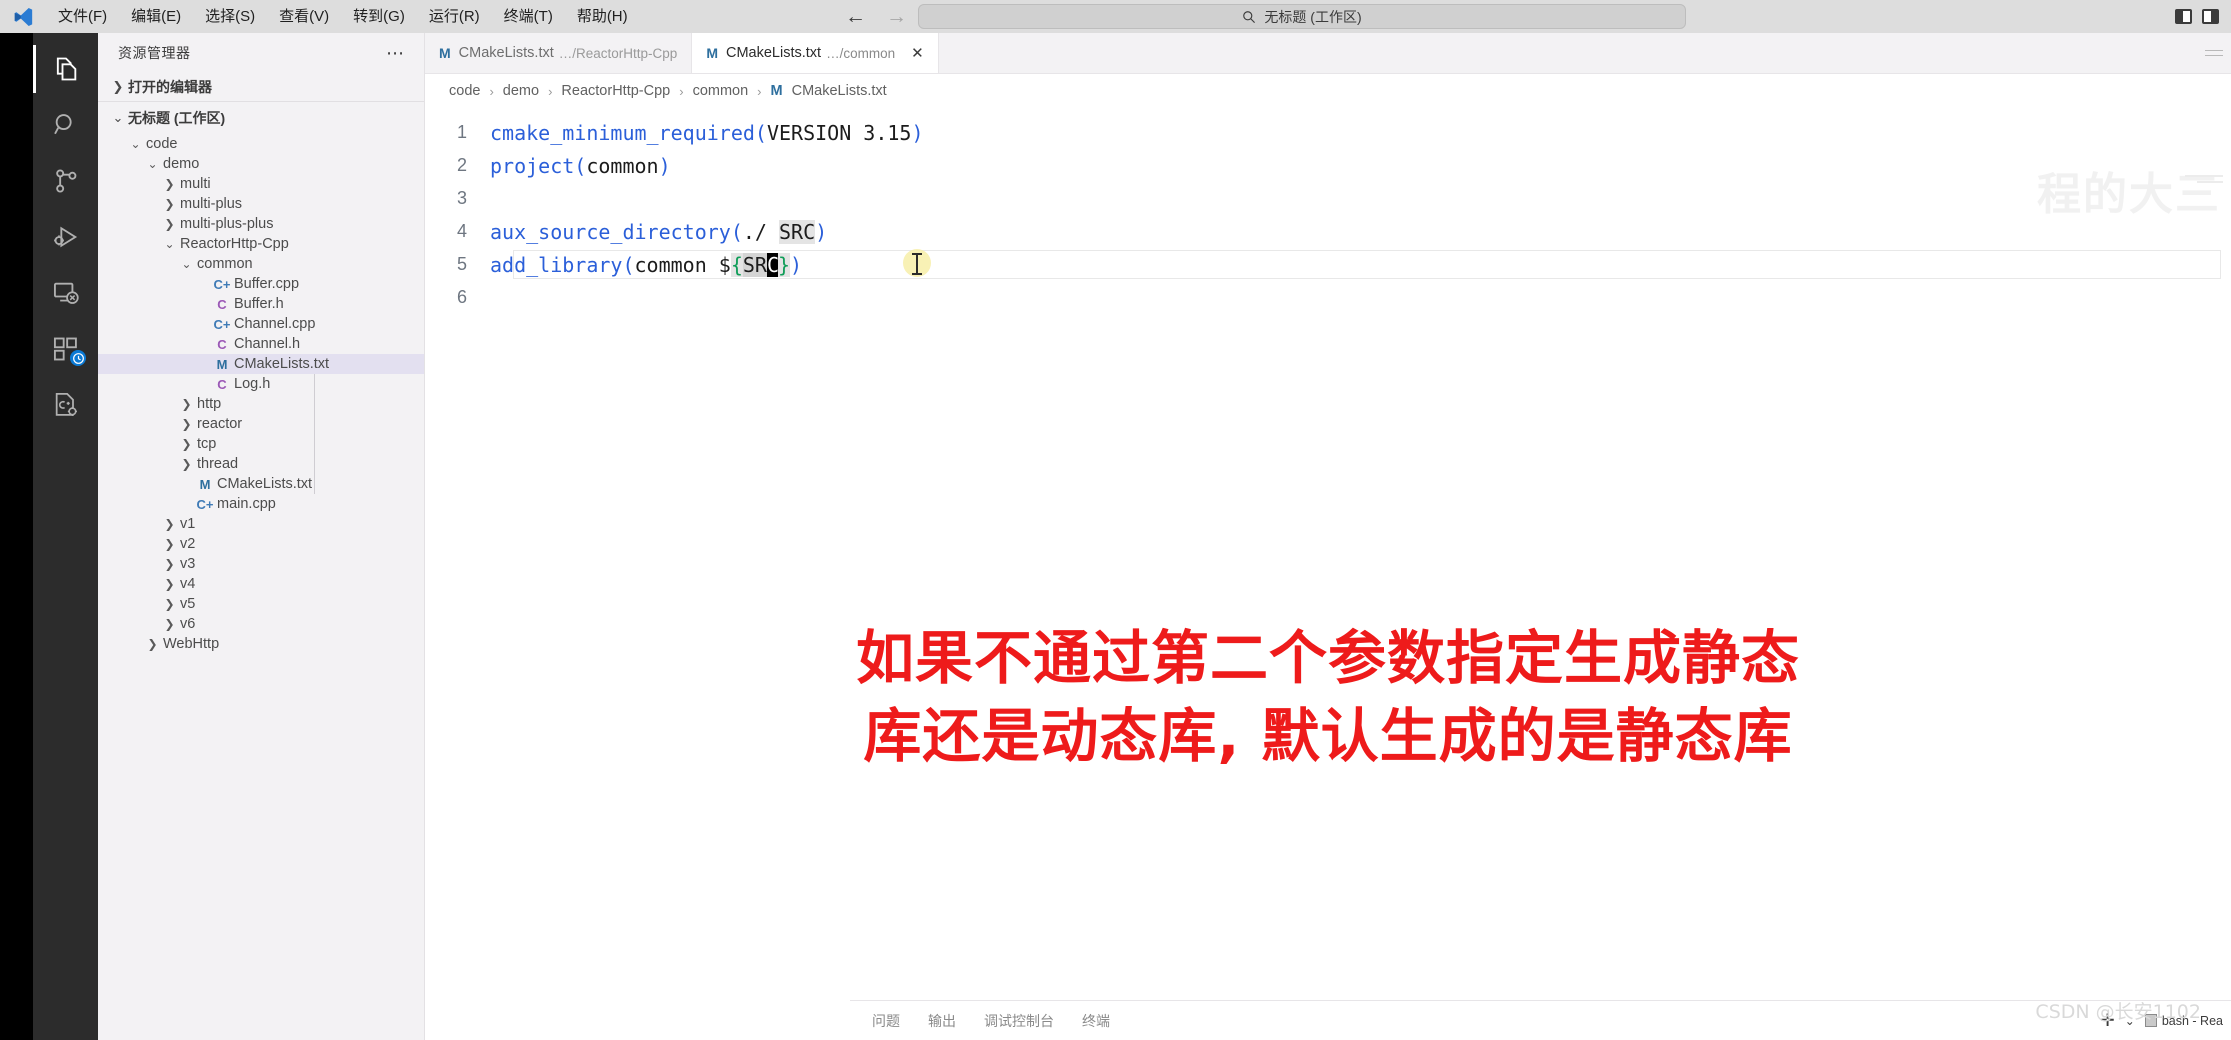 The image size is (2231, 1040). What do you see at coordinates (211, 204) in the screenshot?
I see `tree-item-label: multi-plus` at bounding box center [211, 204].